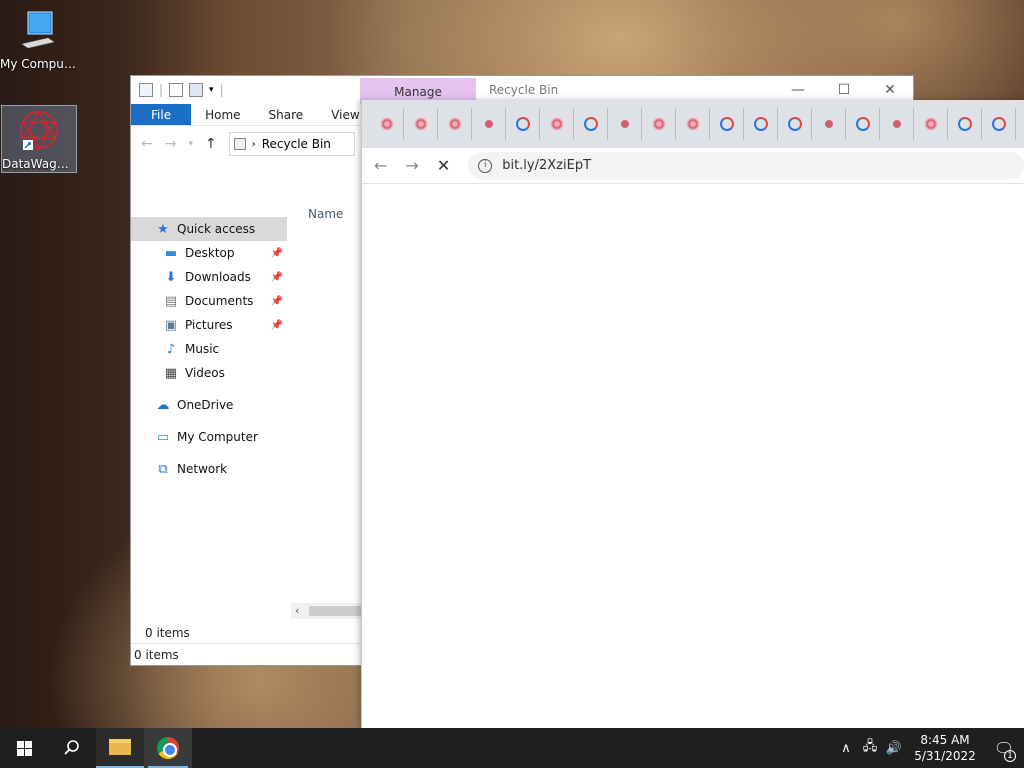  I want to click on music-icon: ♪, so click(171, 349).